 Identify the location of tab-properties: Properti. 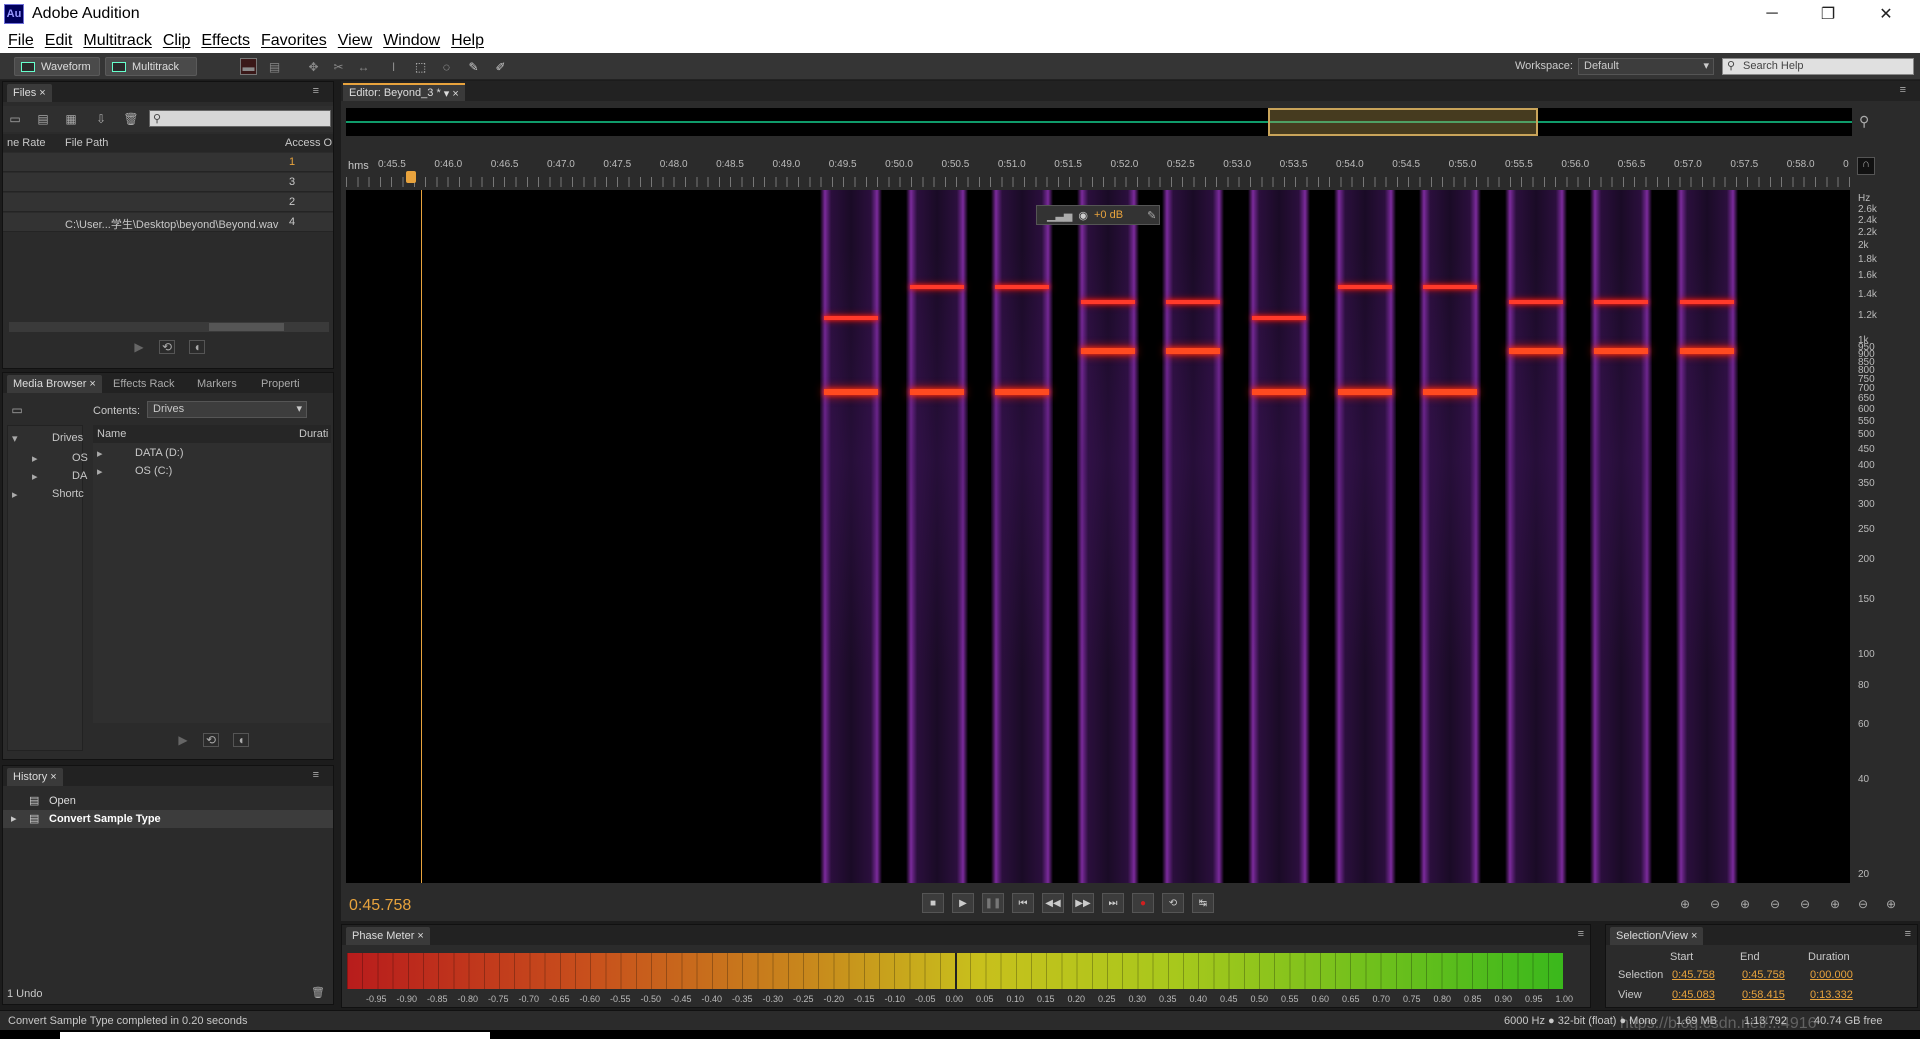
(280, 384).